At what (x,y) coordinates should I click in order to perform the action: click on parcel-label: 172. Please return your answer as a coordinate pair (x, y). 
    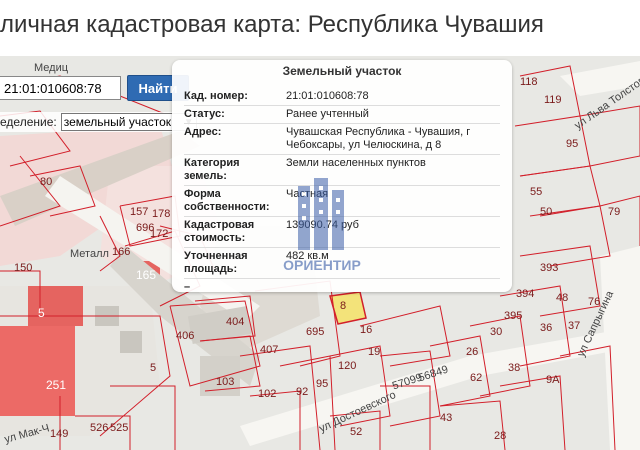
    Looking at the image, I should click on (159, 234).